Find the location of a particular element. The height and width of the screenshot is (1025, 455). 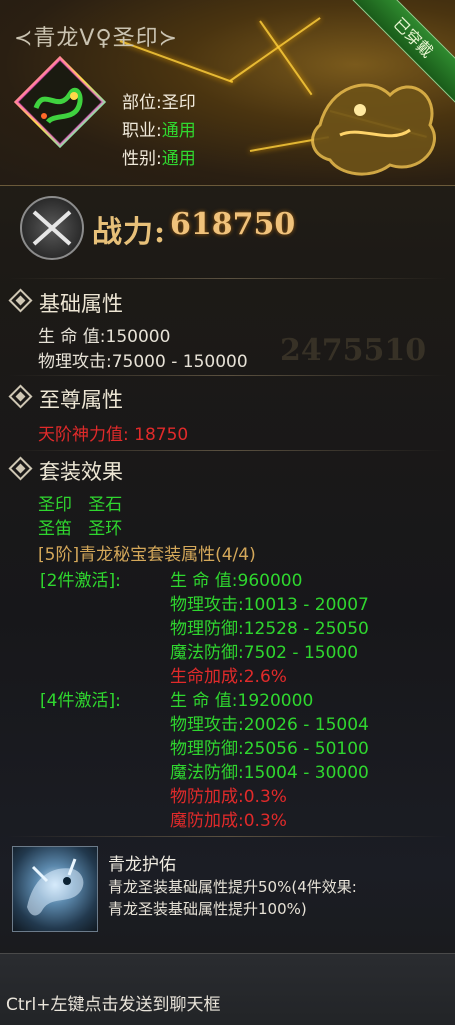

skill-desc-line-1: 青龙圣装基础属性提升50%(4件效果: is located at coordinates (232, 887).